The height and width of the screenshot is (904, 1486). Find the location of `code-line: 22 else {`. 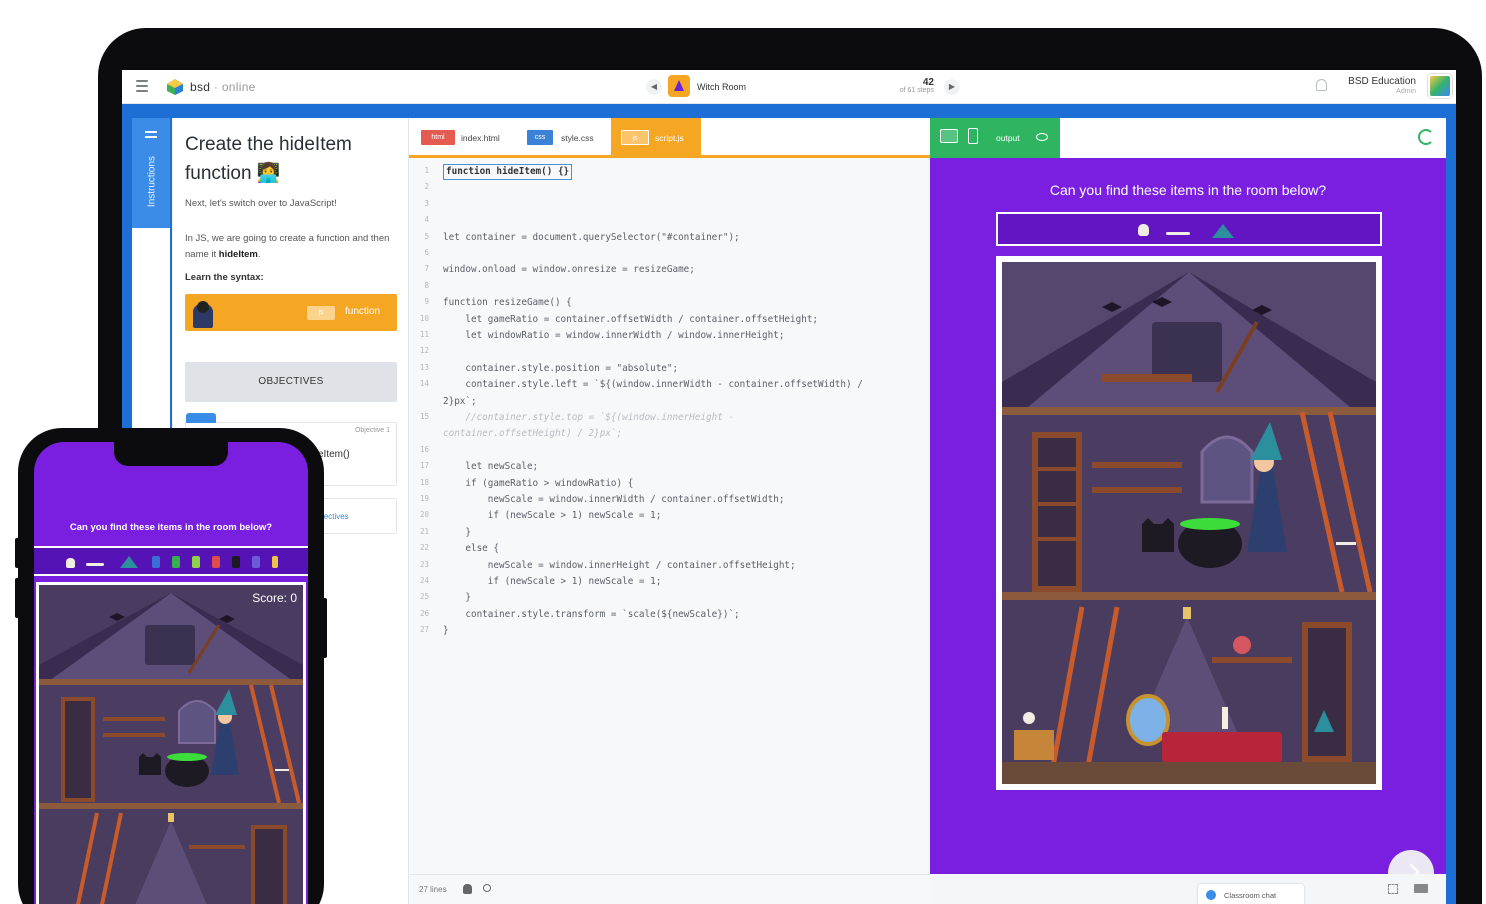

code-line: 22 else { is located at coordinates (670, 549).